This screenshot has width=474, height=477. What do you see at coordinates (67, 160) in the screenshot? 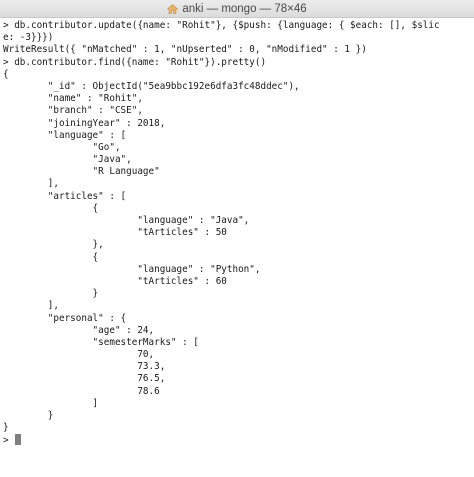
I see `terminal-line: "Java",` at bounding box center [67, 160].